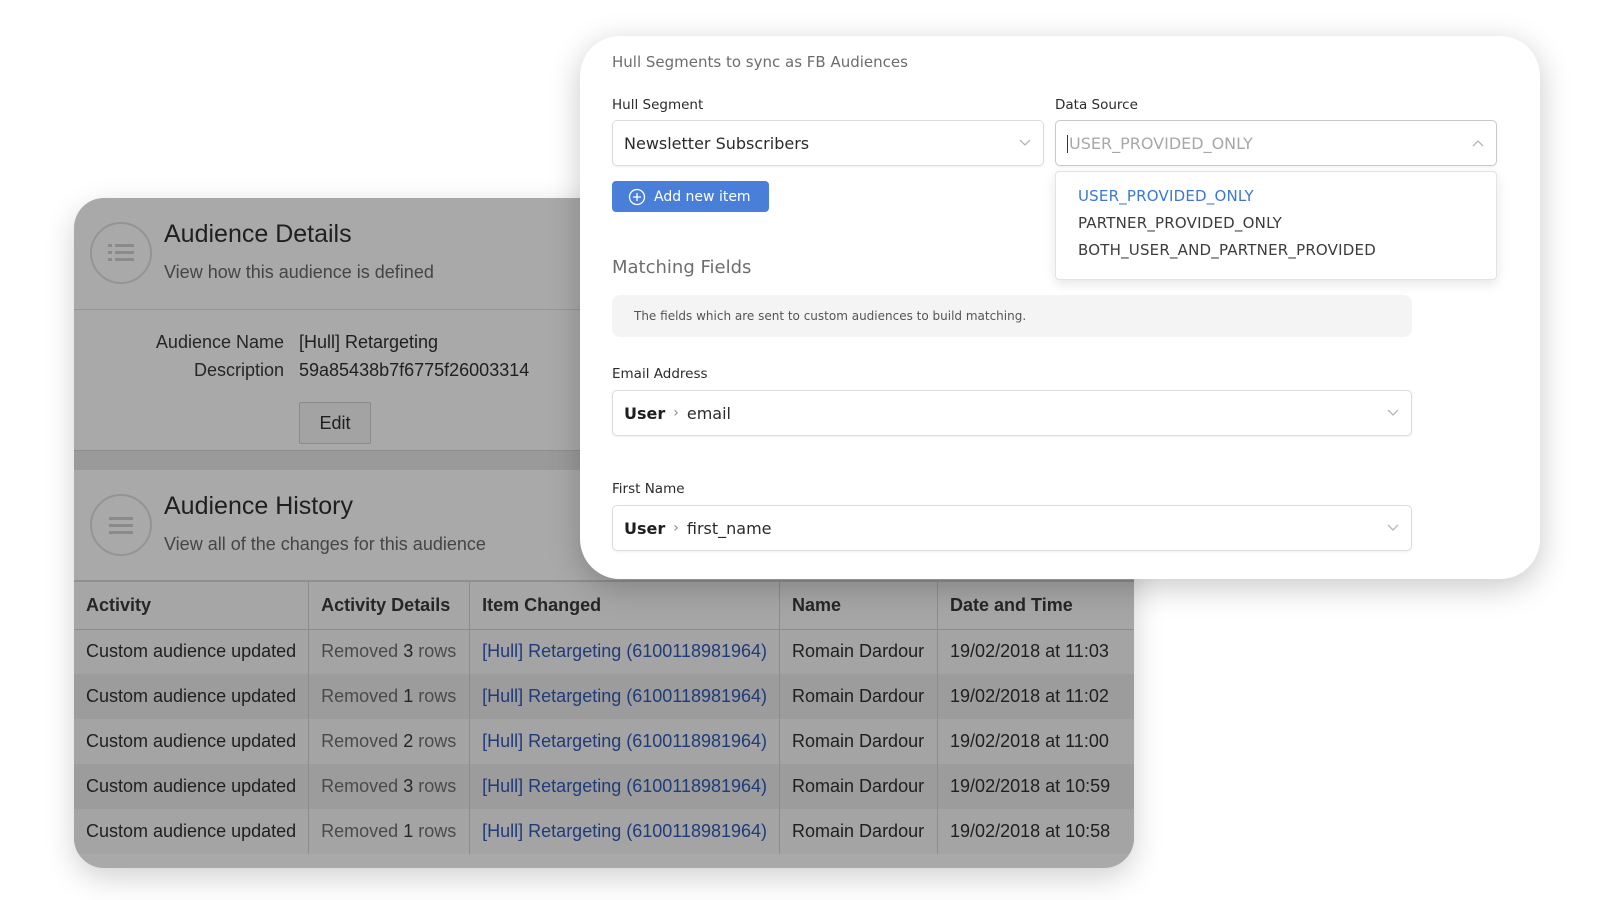 The width and height of the screenshot is (1600, 900). I want to click on column-date-time: Date and Time, so click(1035, 606).